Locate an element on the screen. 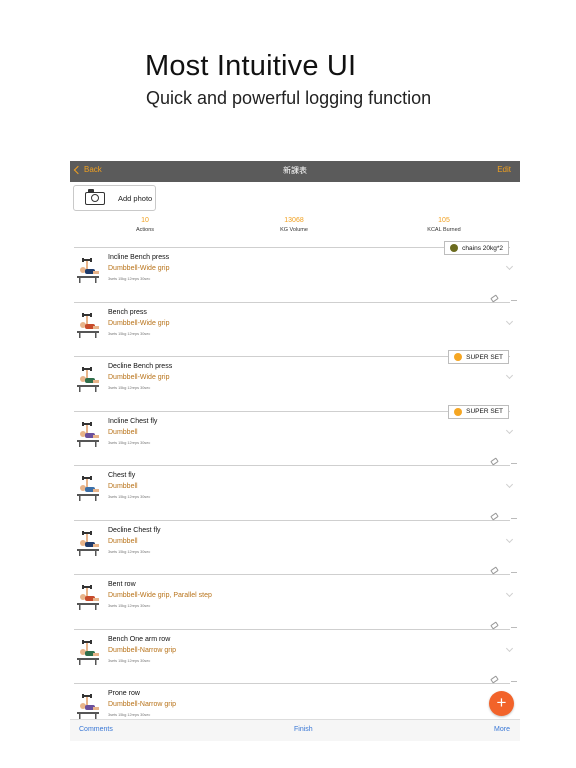  exercise-name: Chest fly is located at coordinates (122, 475).